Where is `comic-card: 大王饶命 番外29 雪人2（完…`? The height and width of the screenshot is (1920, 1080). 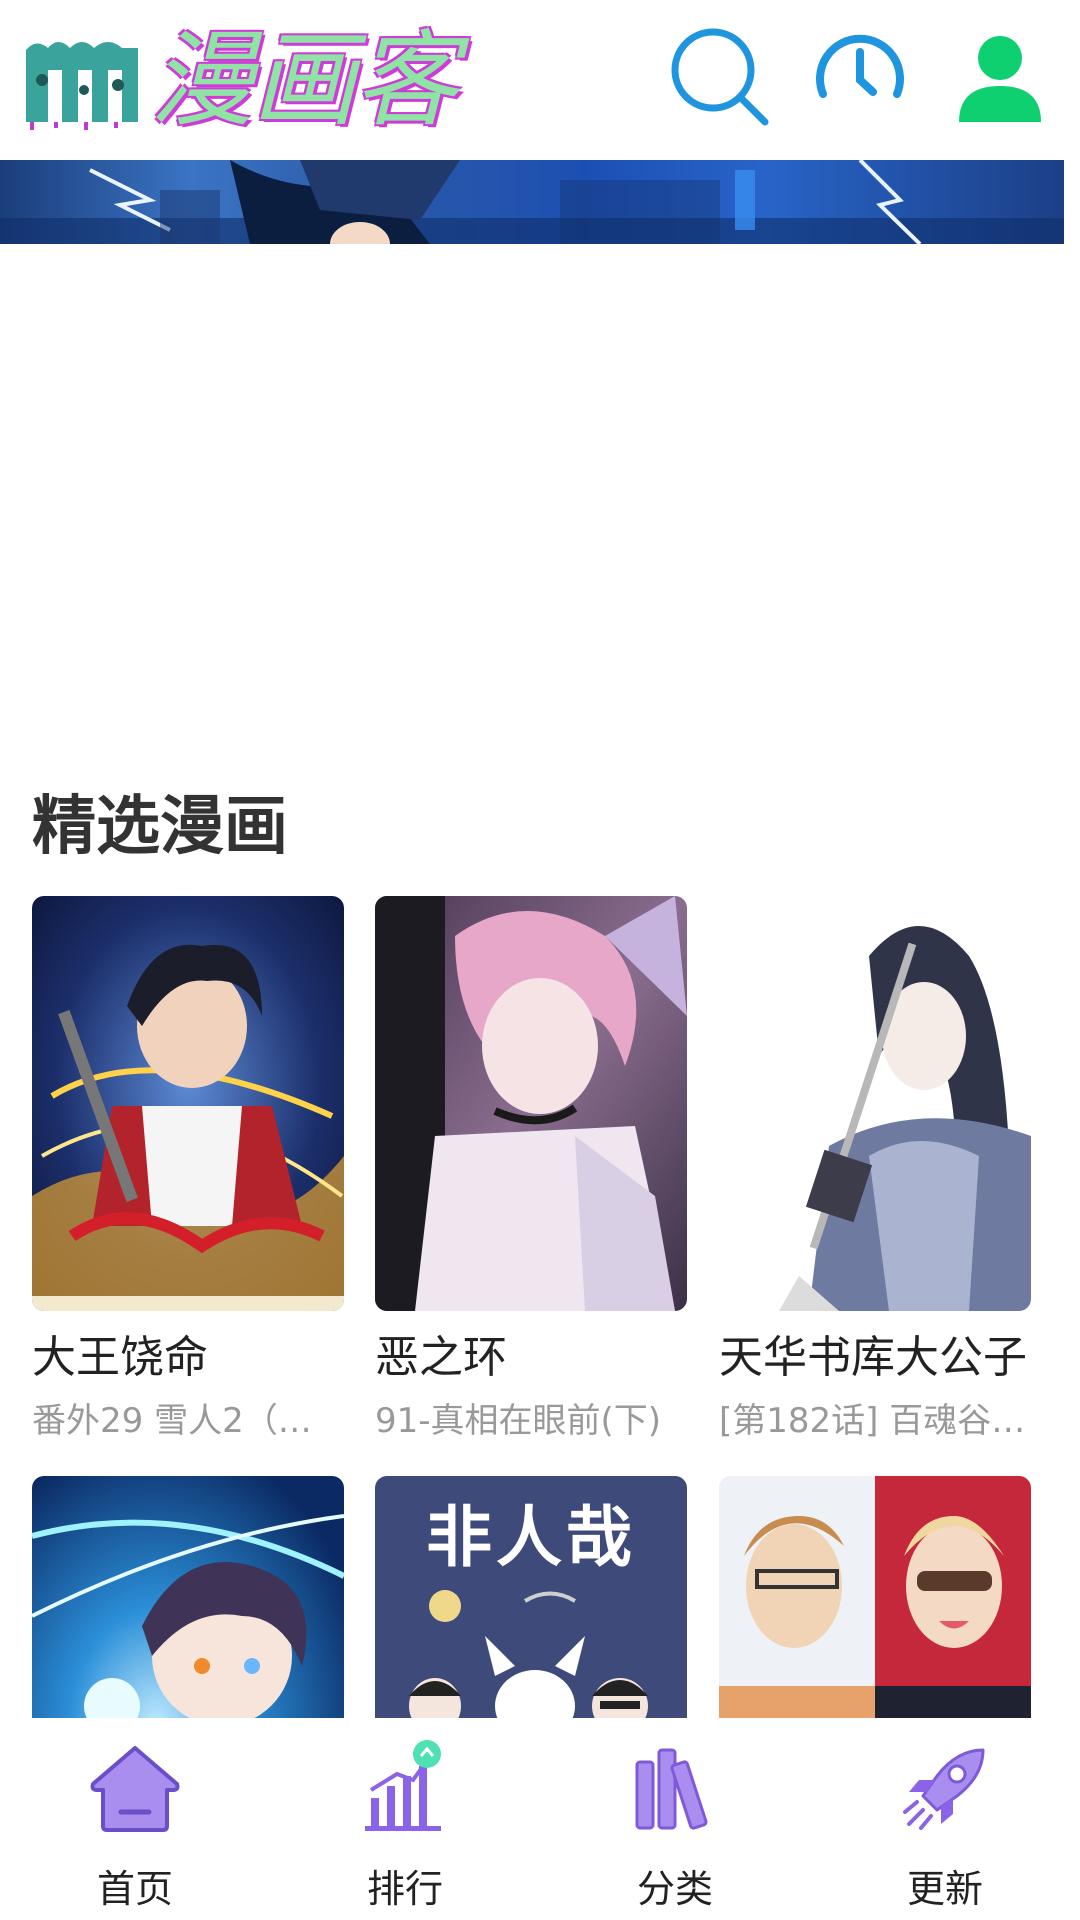
comic-card: 大王饶命 番外29 雪人2（完… is located at coordinates (188, 1169).